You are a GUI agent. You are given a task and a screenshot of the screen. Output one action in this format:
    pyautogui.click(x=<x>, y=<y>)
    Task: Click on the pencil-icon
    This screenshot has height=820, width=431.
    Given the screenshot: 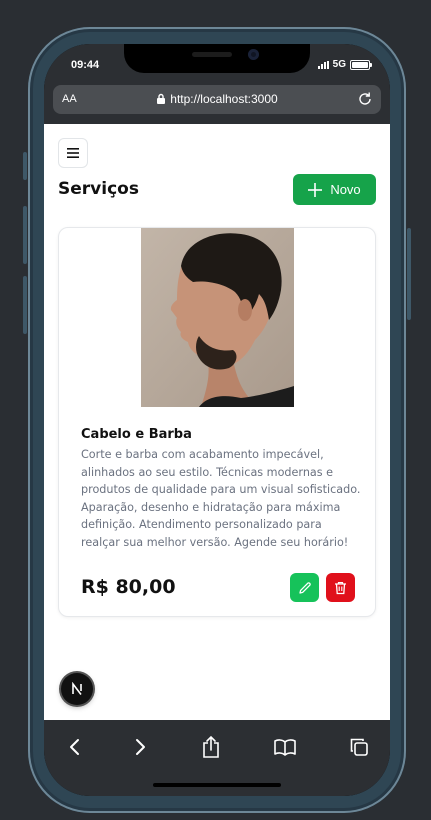 What is the action you would take?
    pyautogui.click(x=304, y=587)
    